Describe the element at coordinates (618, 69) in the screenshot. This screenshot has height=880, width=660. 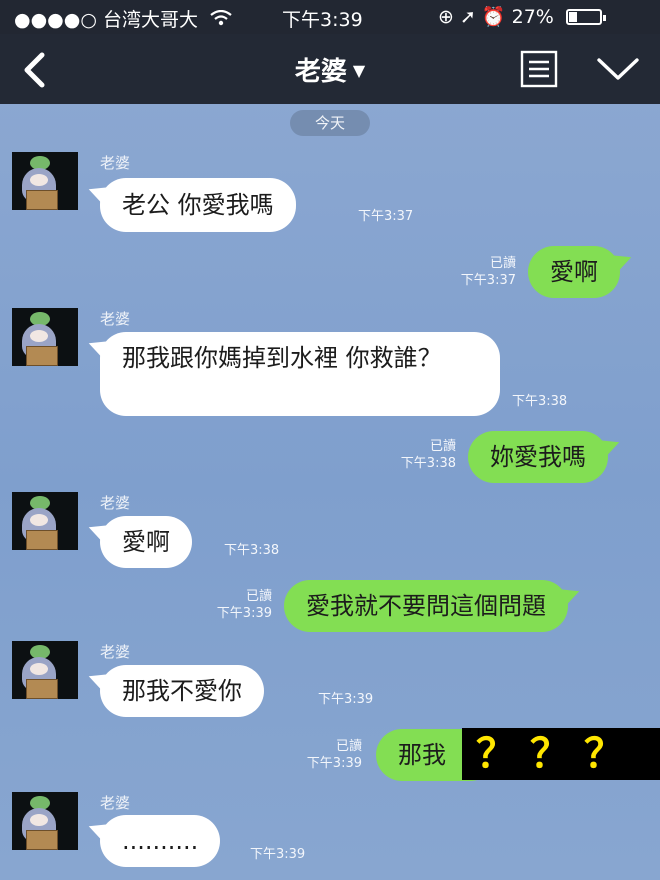
I see `chevron-down-icon` at that location.